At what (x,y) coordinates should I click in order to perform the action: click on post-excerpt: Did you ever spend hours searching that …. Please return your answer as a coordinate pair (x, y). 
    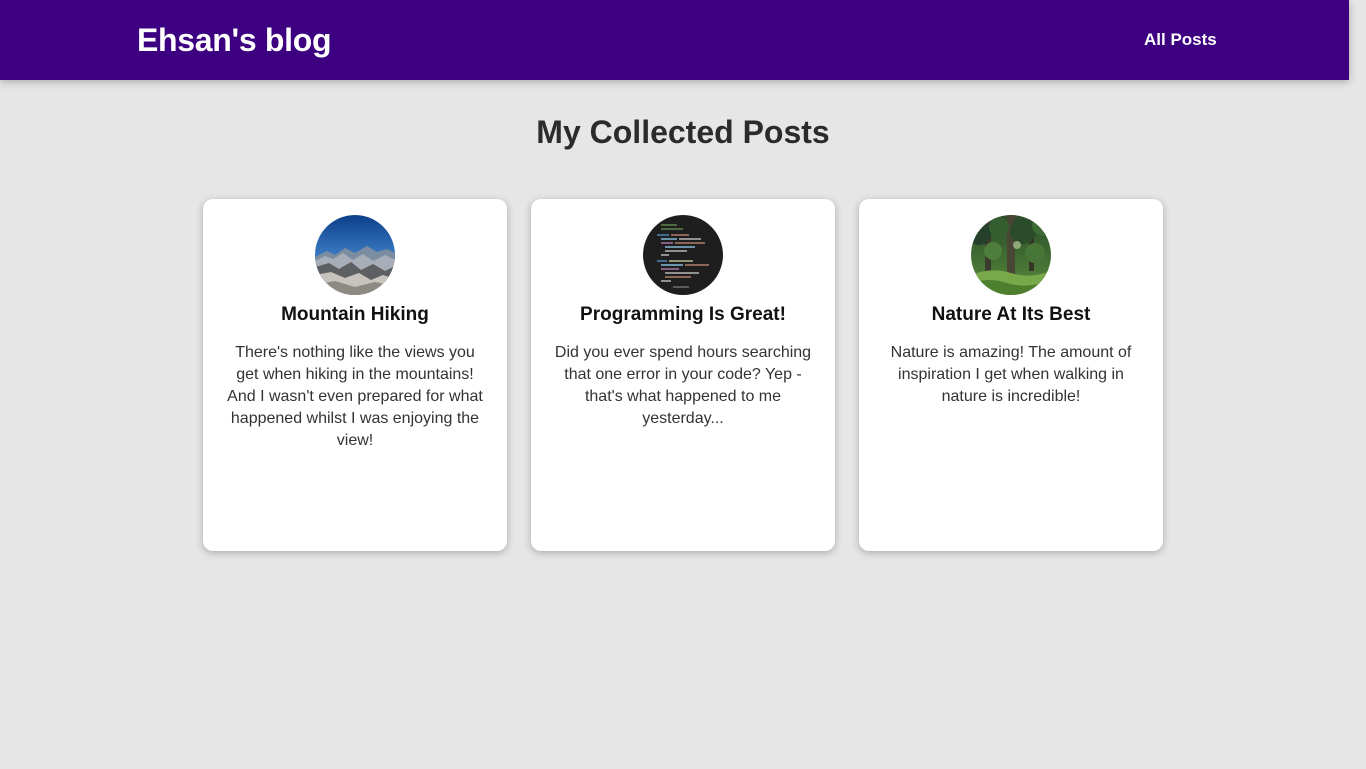
    Looking at the image, I should click on (683, 385).